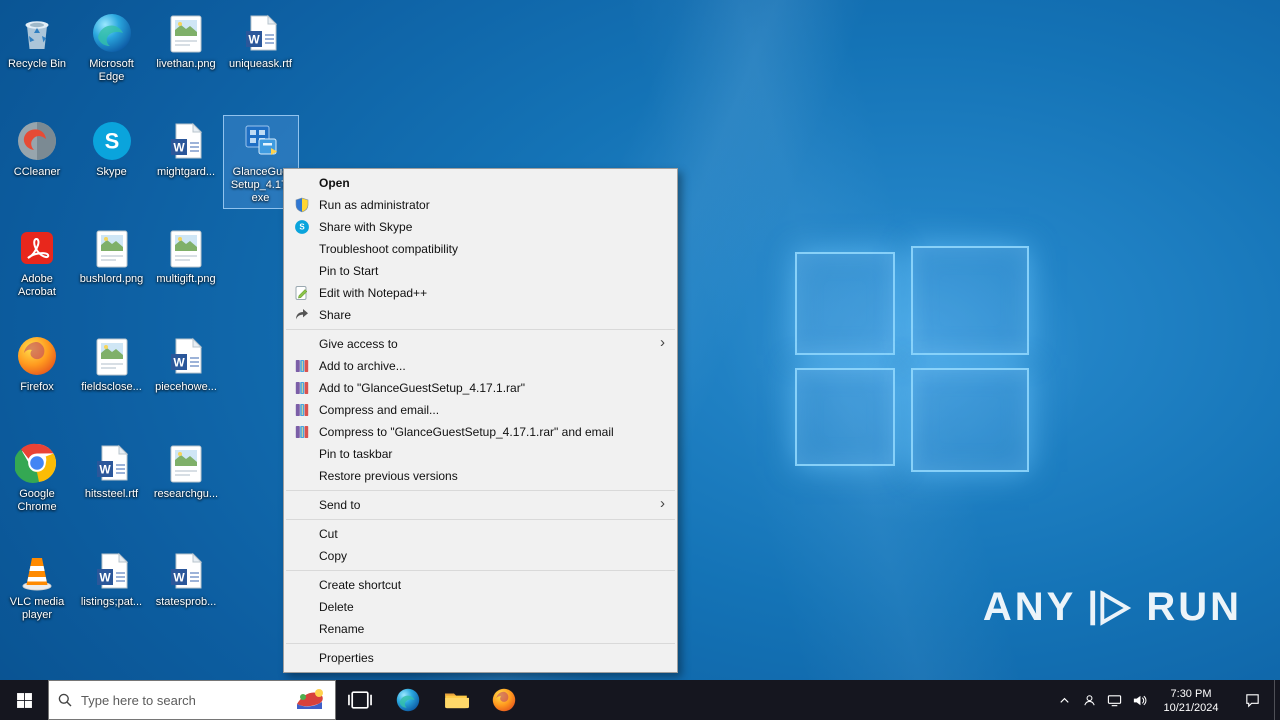  Describe the element at coordinates (456, 700) in the screenshot. I see `taskbar-file-explorer-button` at that location.